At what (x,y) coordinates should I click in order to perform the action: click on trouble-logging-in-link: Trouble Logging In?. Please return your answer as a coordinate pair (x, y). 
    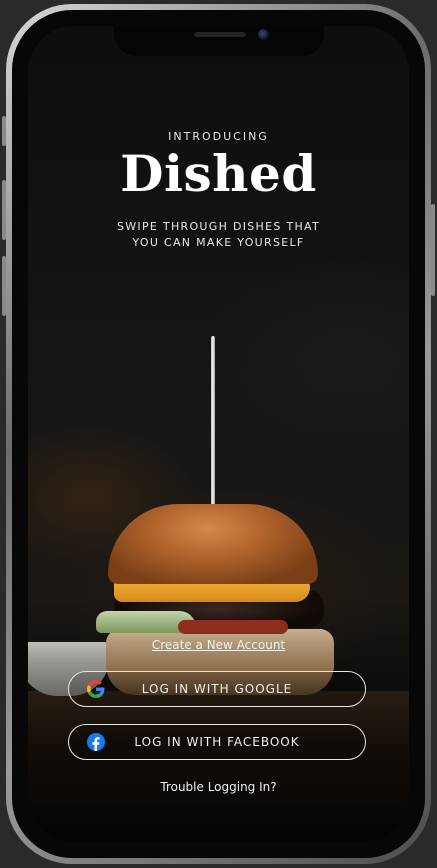
    Looking at the image, I should click on (218, 787).